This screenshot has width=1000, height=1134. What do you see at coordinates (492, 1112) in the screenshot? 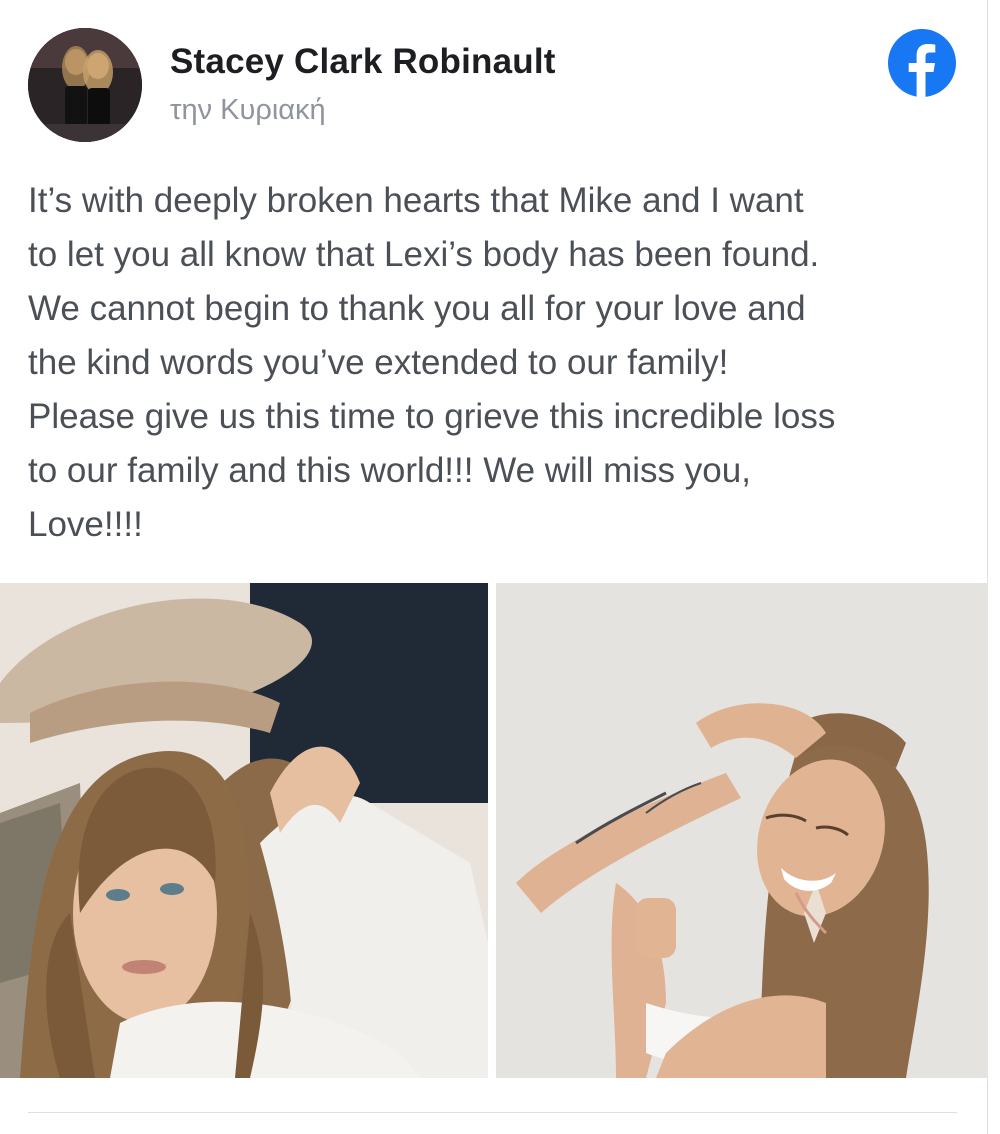
I see `footer-divider` at bounding box center [492, 1112].